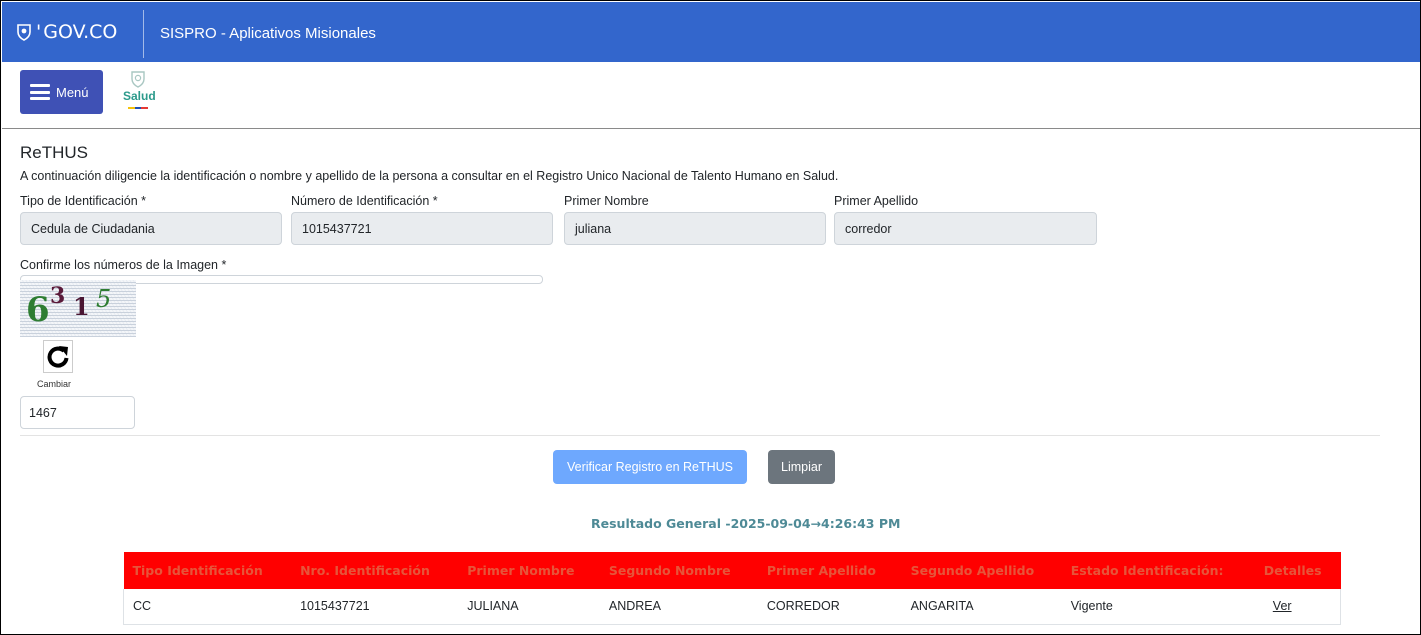  I want to click on captcha-digit: 5, so click(104, 299).